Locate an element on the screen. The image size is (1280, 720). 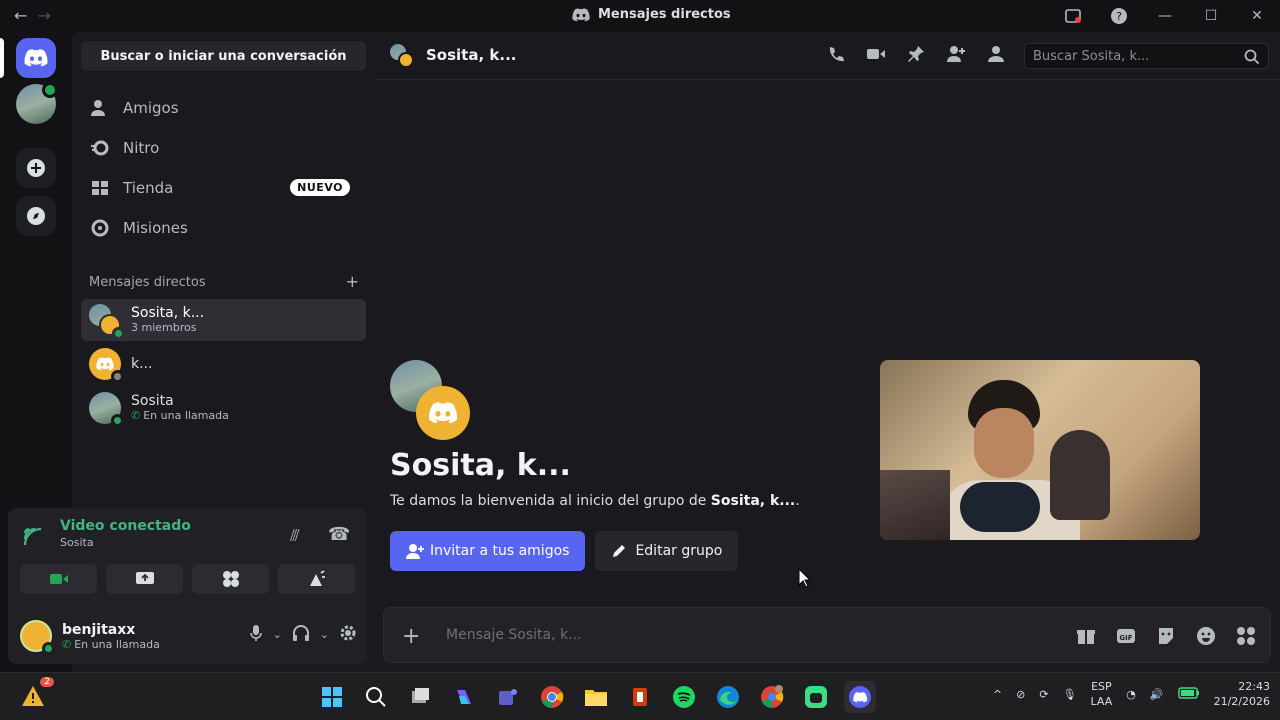
language-indicator: ESP LAA is located at coordinates (1102, 694).